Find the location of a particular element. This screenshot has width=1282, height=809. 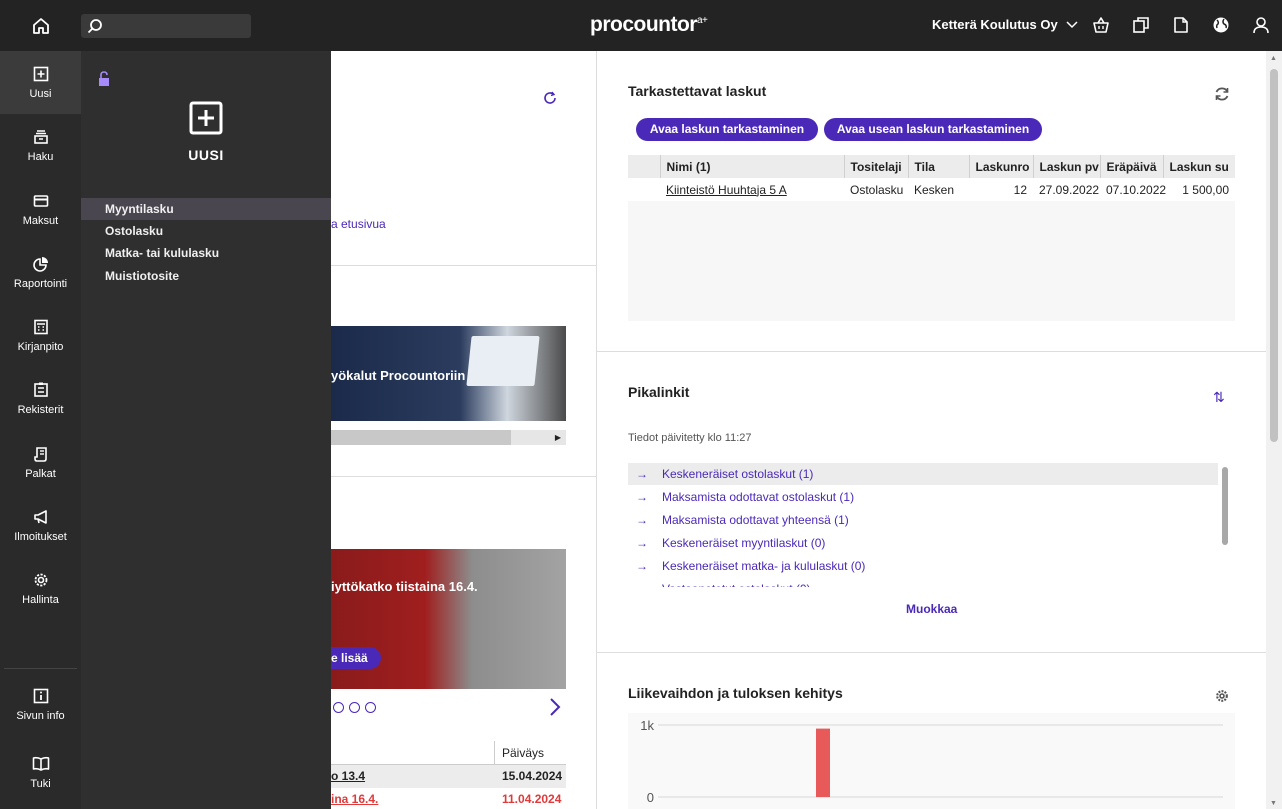

quicklink-item: → Maksamista odottavat yhteensä (1) is located at coordinates (923, 520).